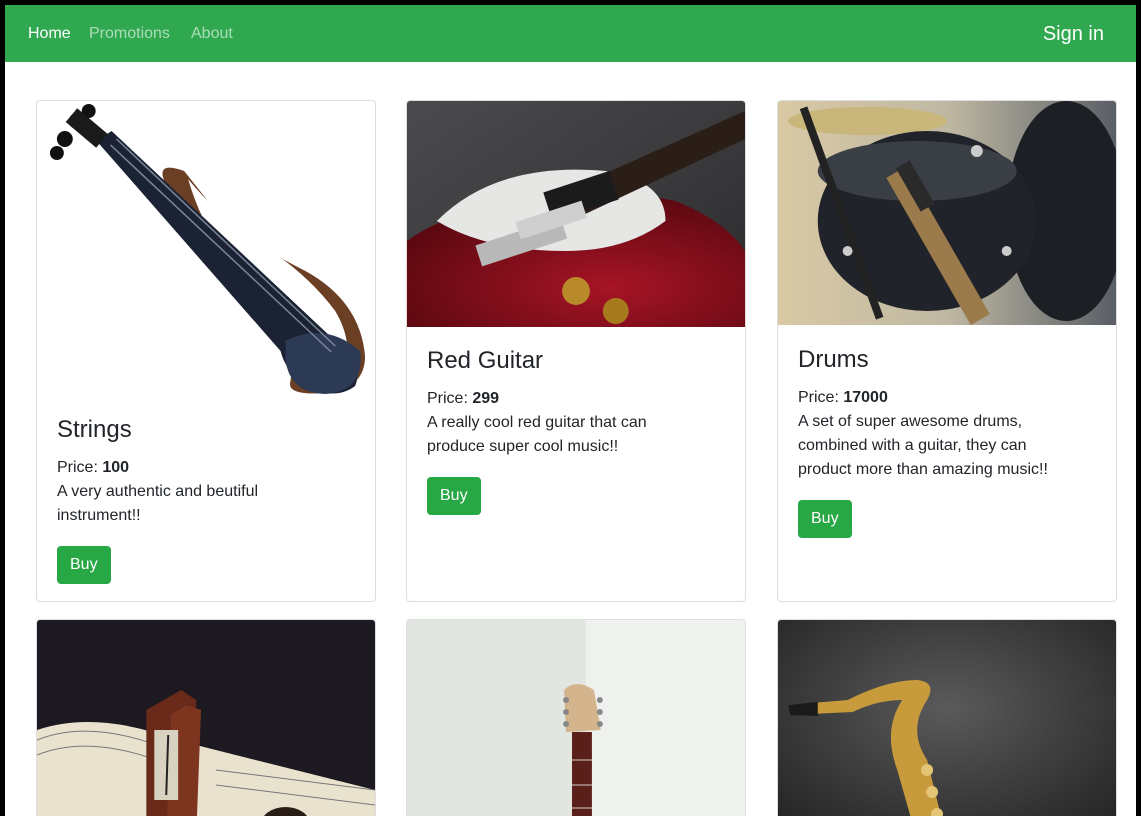  What do you see at coordinates (94, 429) in the screenshot?
I see `product-title: Strings` at bounding box center [94, 429].